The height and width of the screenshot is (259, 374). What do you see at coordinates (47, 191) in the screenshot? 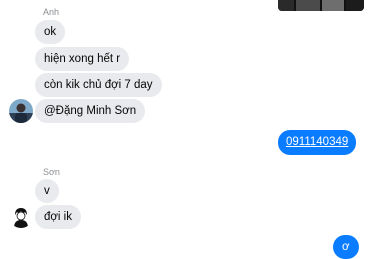
I see `message-bubble-incoming: v` at bounding box center [47, 191].